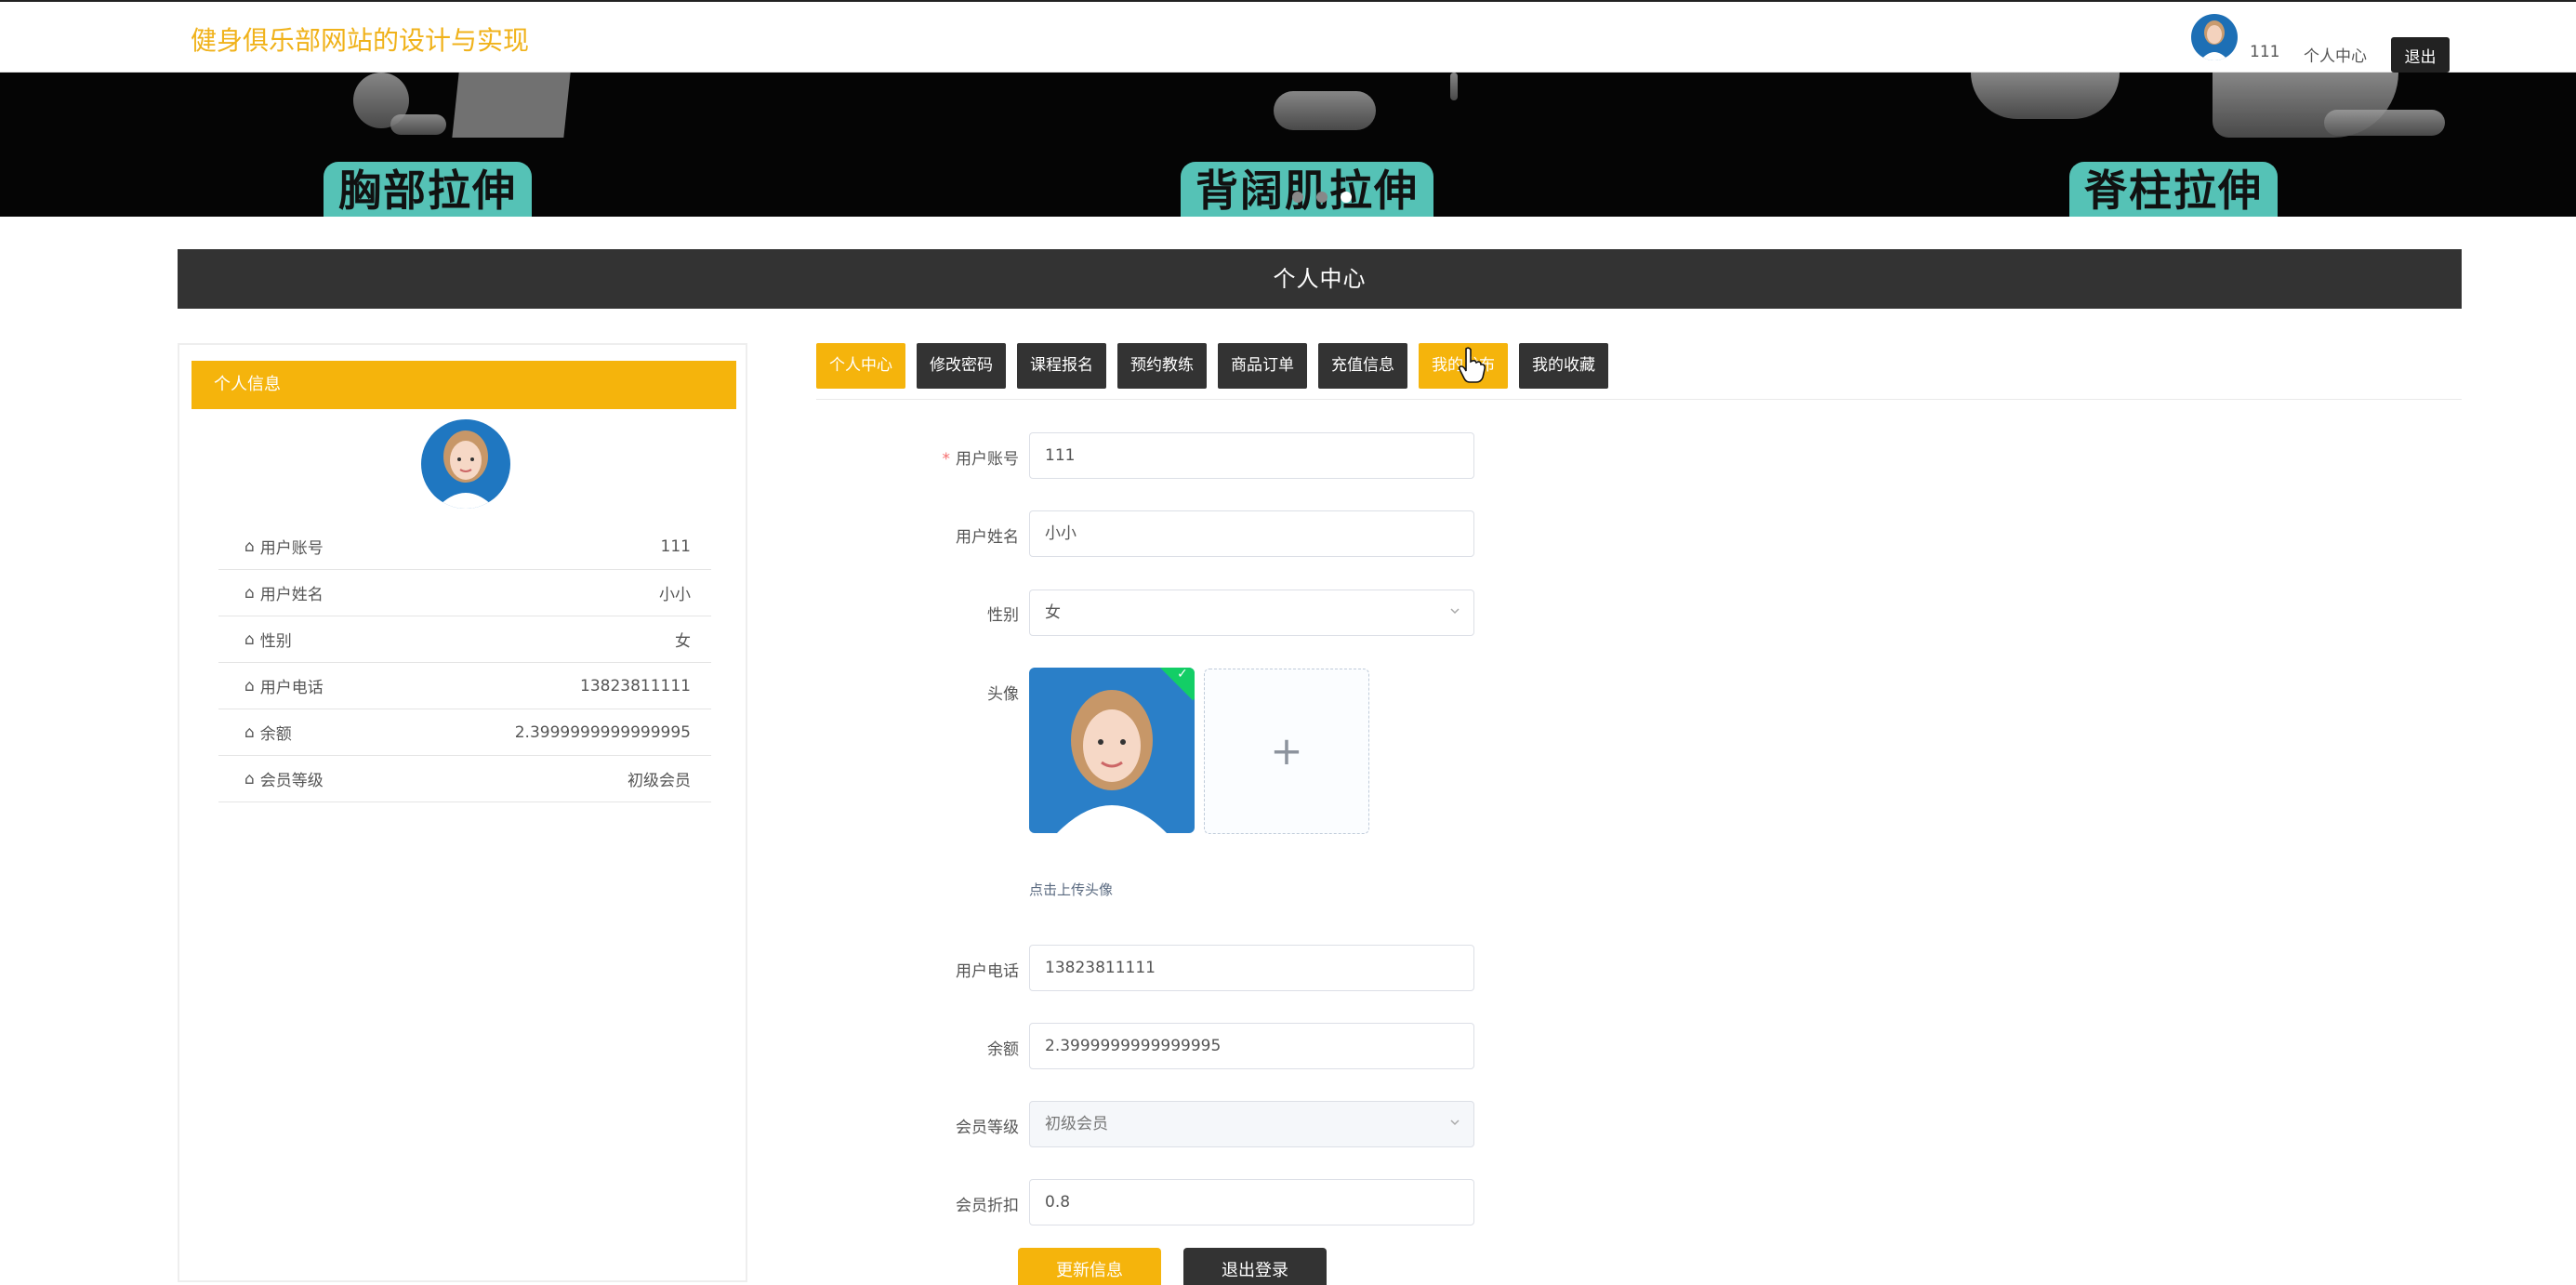 Image resolution: width=2576 pixels, height=1285 pixels. Describe the element at coordinates (428, 189) in the screenshot. I see `banner-label-chest: 胸部拉伸` at that location.